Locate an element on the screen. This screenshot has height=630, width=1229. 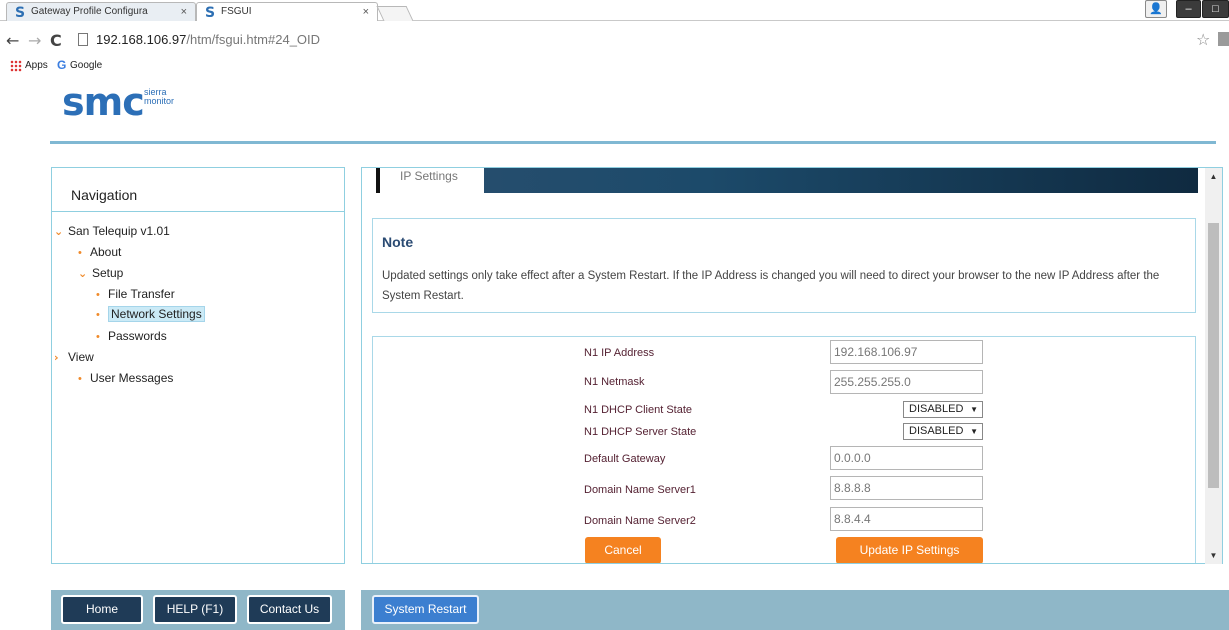
tree-item-label: Setup is located at coordinates (108, 273).